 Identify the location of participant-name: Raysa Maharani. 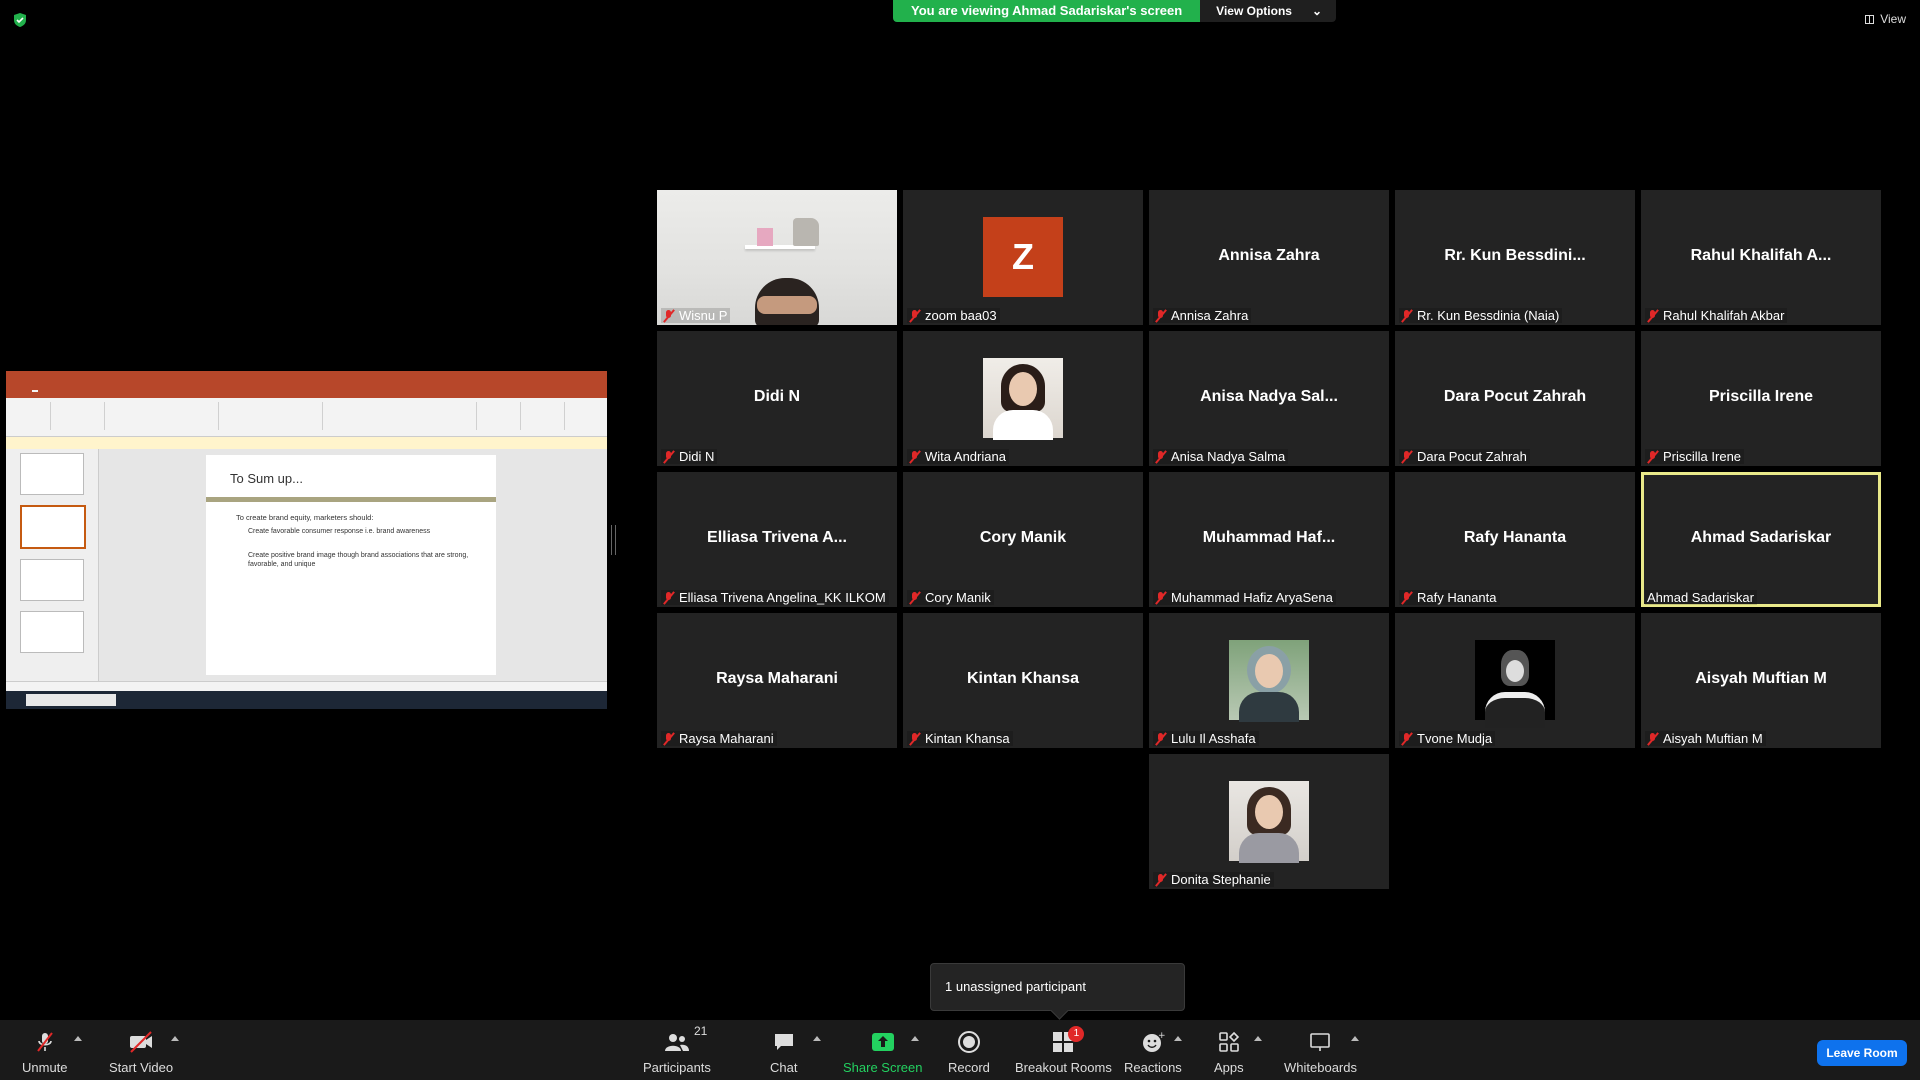
(726, 738).